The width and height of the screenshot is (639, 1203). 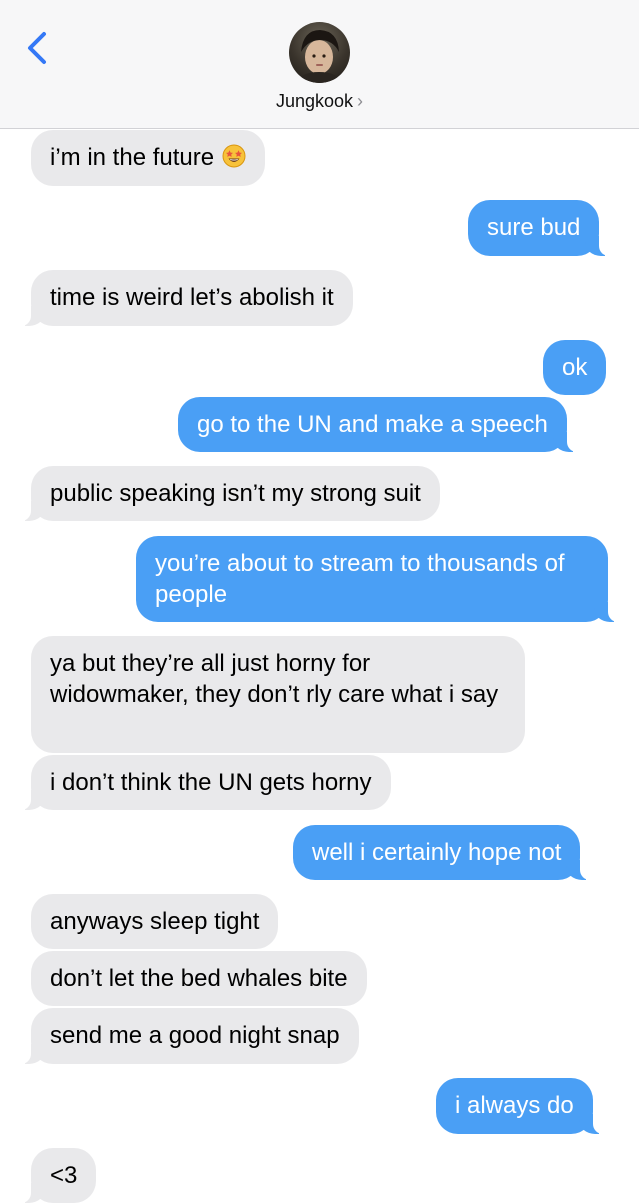 I want to click on message-text: go to the UN and make a speech, so click(x=372, y=424).